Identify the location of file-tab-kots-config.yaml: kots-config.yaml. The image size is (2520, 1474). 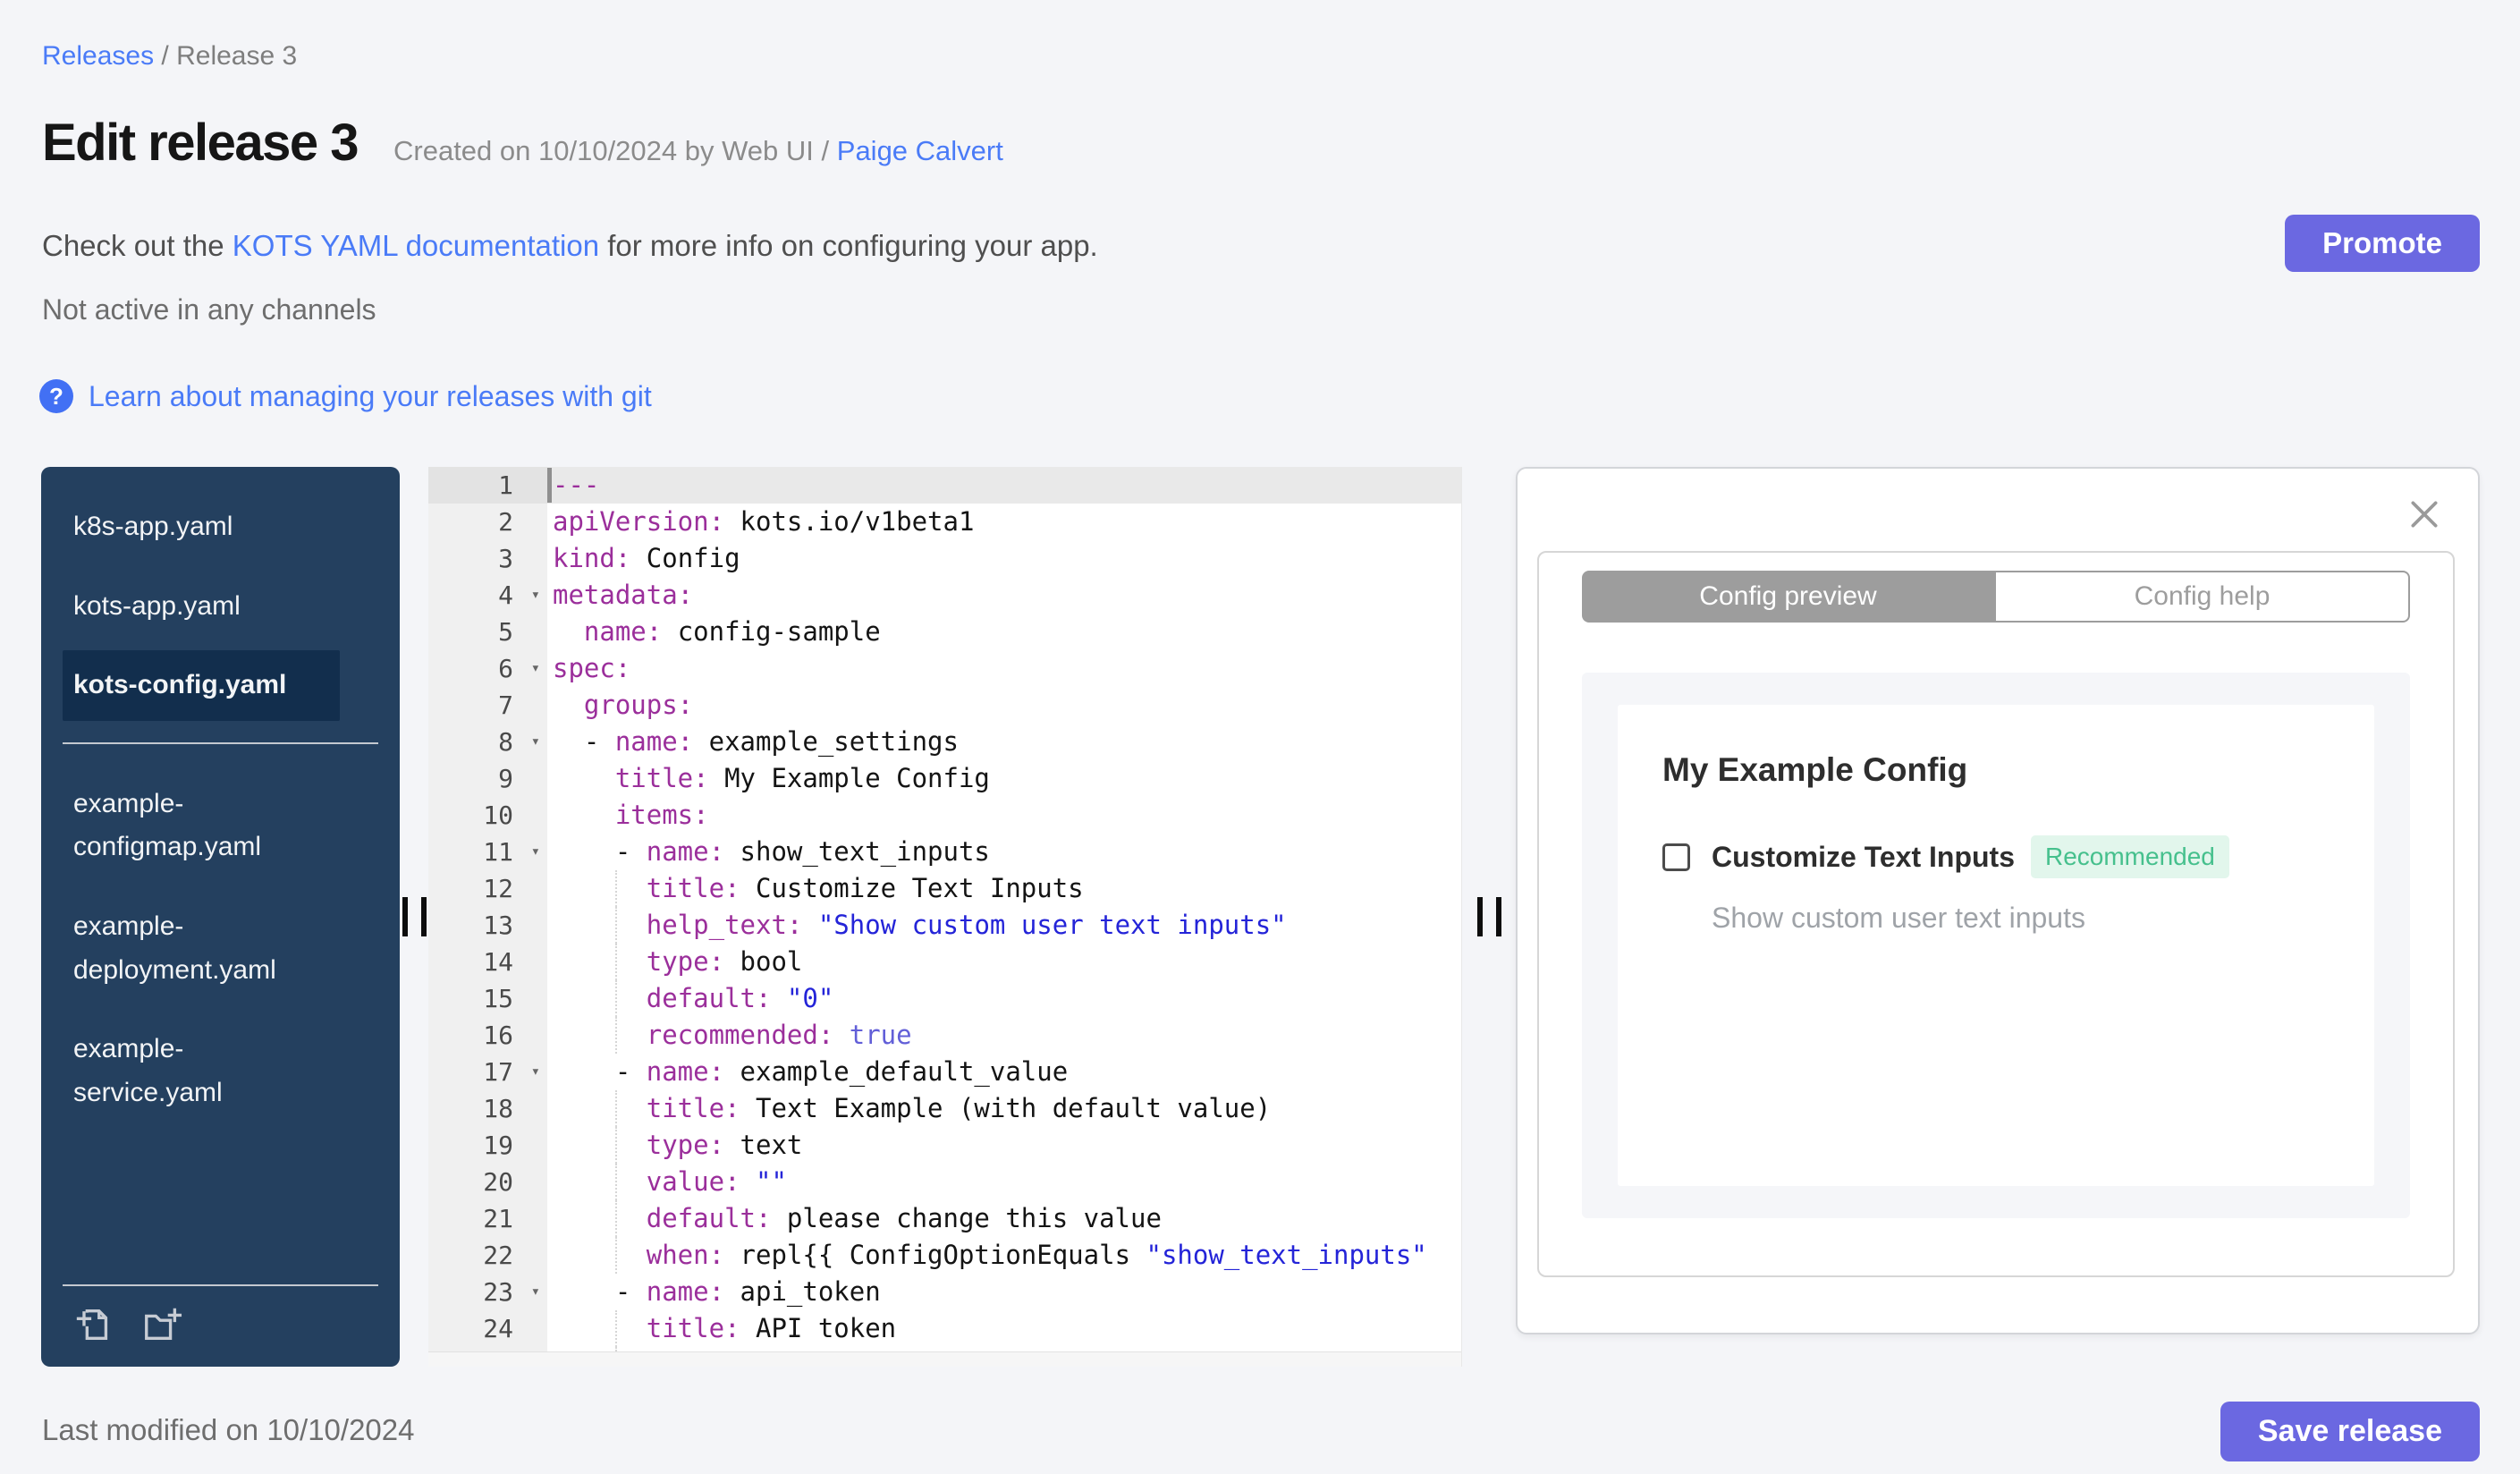
(201, 685).